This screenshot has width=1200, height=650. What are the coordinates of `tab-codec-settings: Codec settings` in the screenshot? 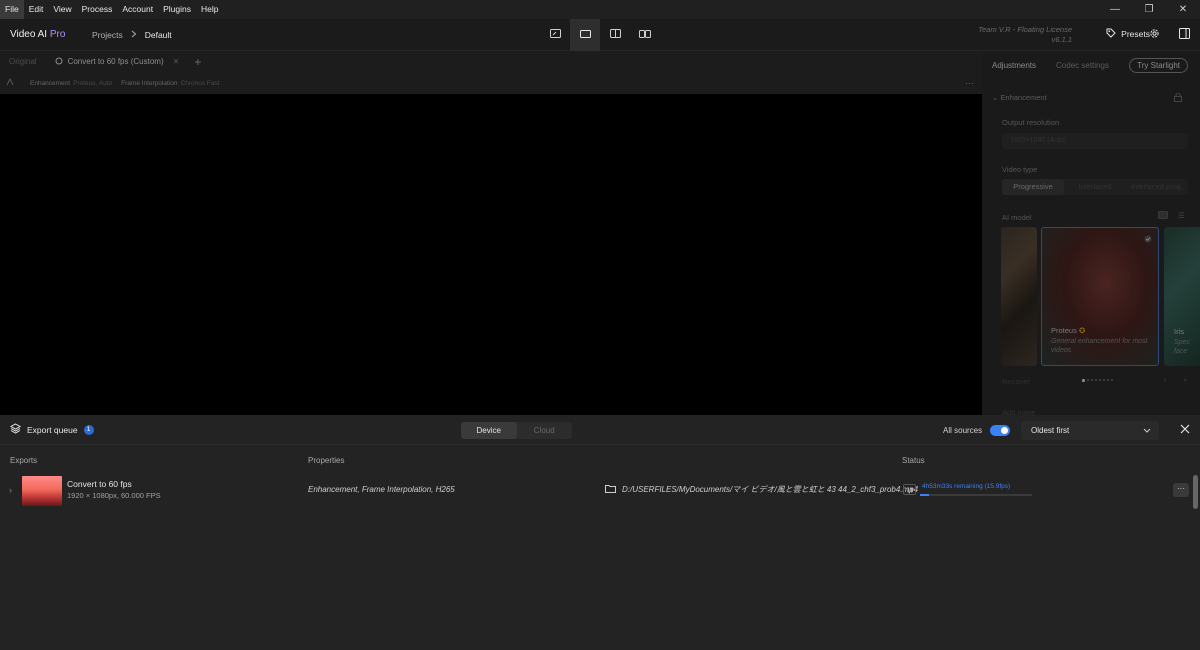 It's located at (1082, 65).